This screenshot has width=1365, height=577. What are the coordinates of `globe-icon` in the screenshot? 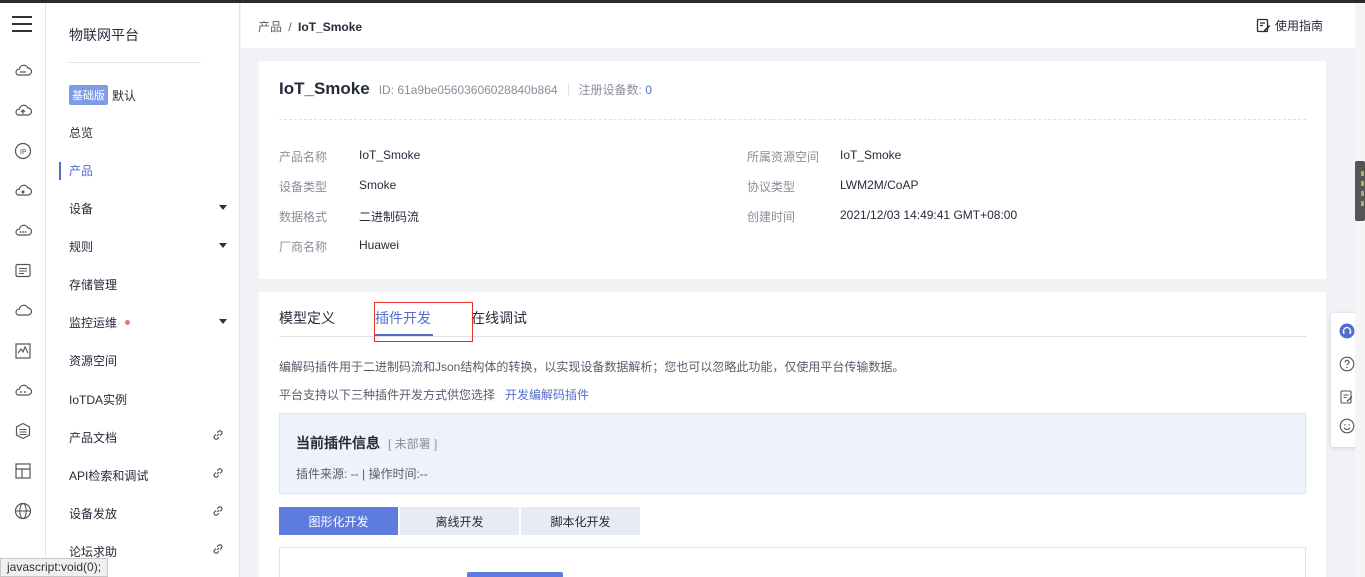 It's located at (23, 511).